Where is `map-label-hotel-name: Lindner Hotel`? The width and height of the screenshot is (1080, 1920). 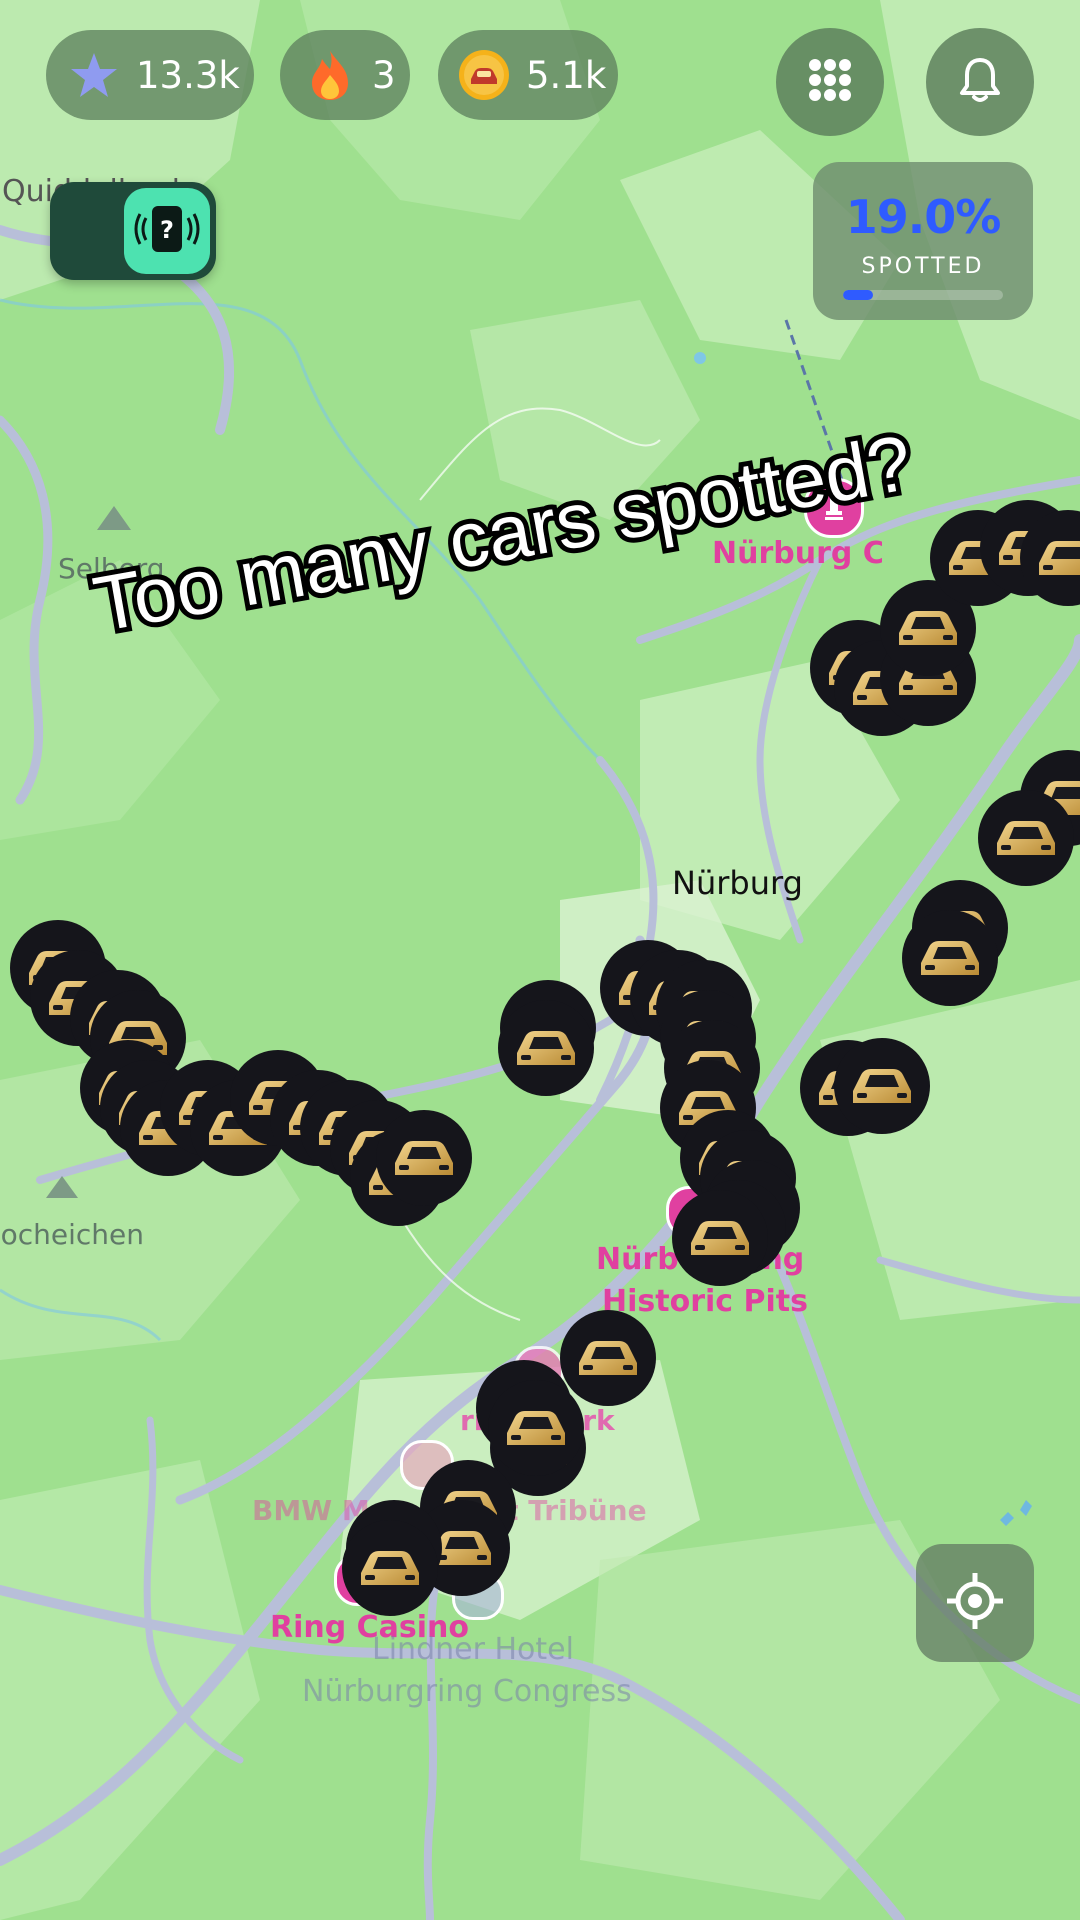 map-label-hotel-name: Lindner Hotel is located at coordinates (473, 1649).